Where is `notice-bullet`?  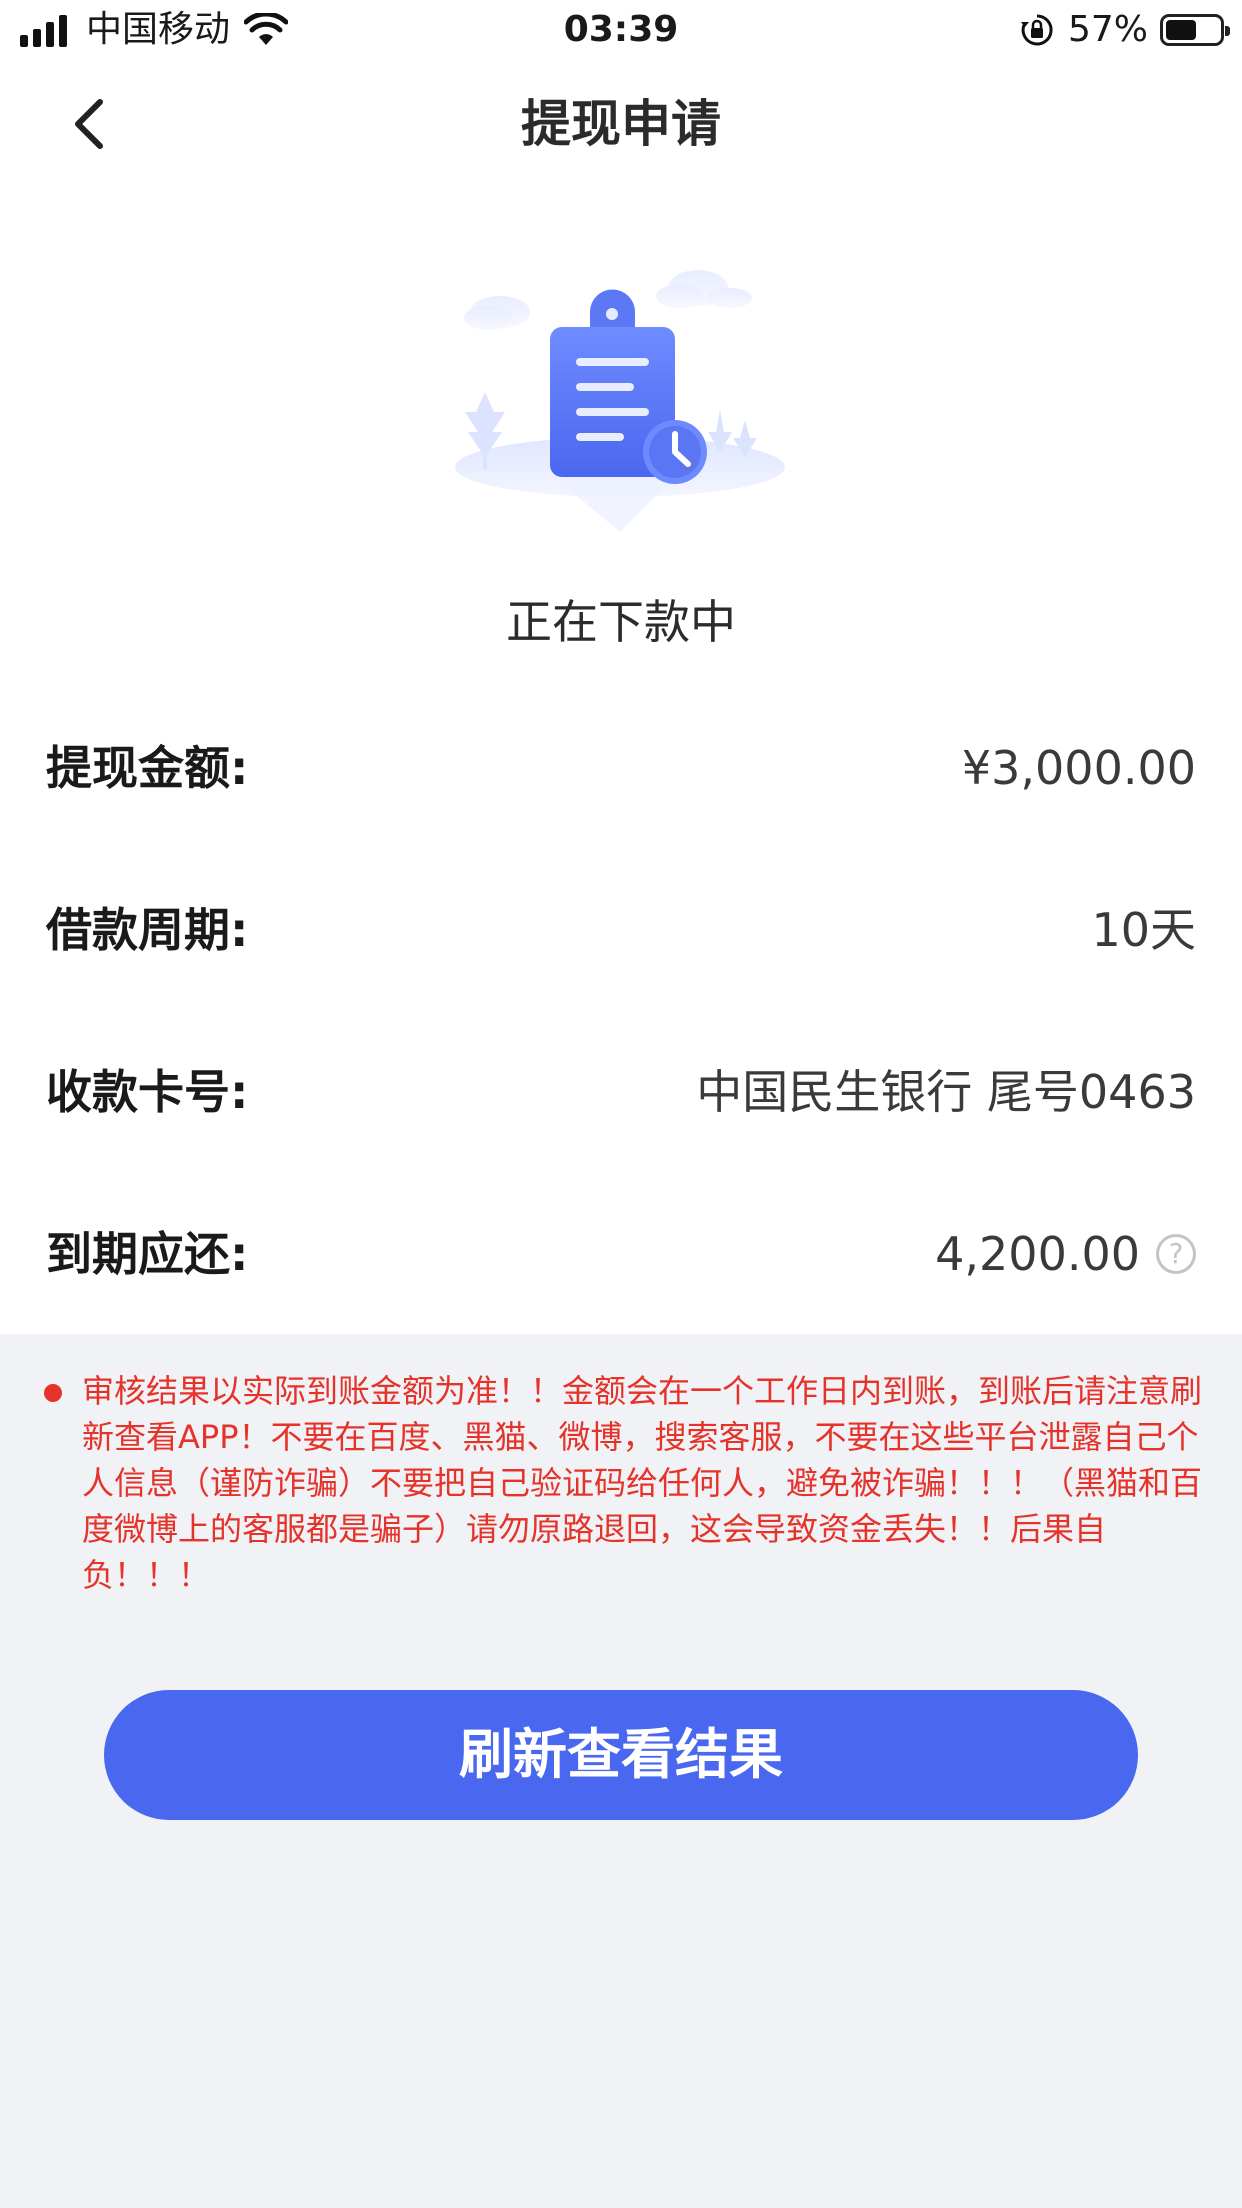
notice-bullet is located at coordinates (53, 1393).